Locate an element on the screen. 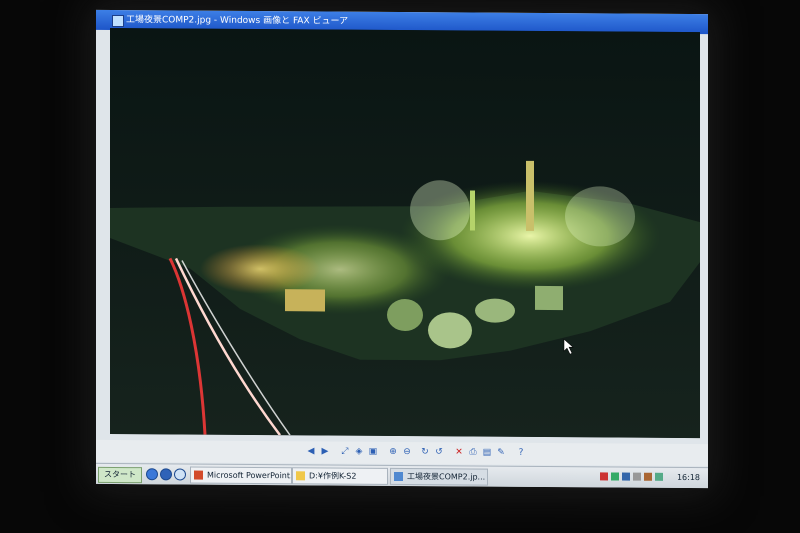  start-button: スタート is located at coordinates (120, 475).